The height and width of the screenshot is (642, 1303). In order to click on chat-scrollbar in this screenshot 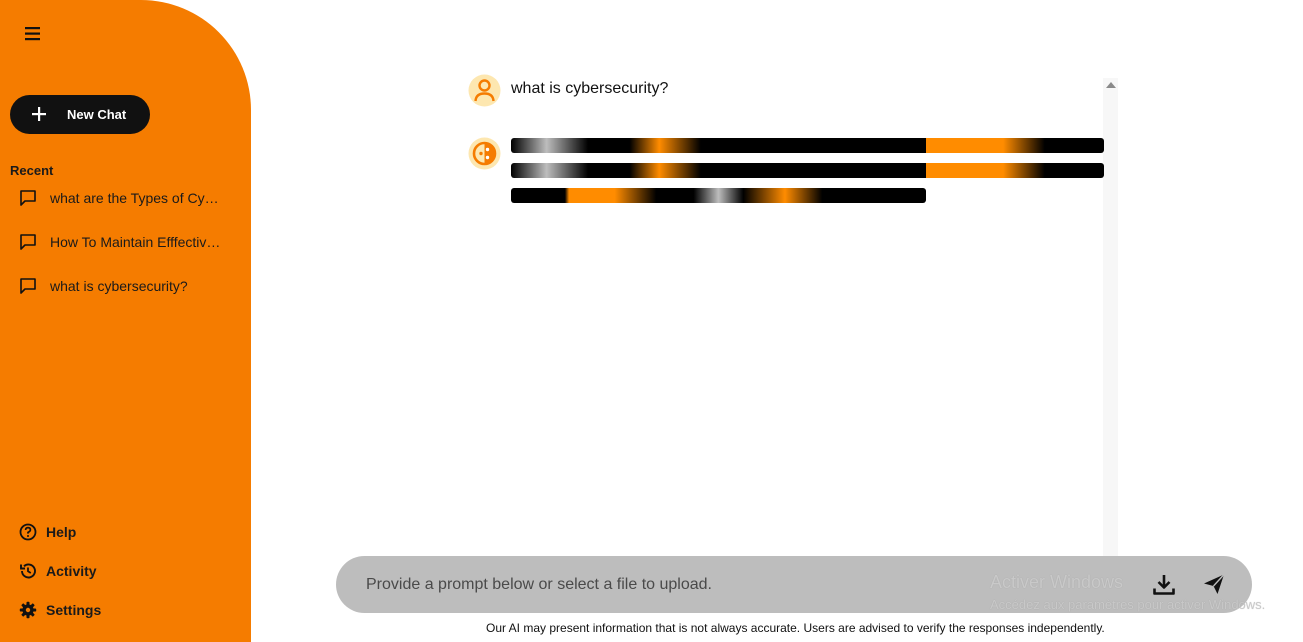, I will do `click(1110, 320)`.